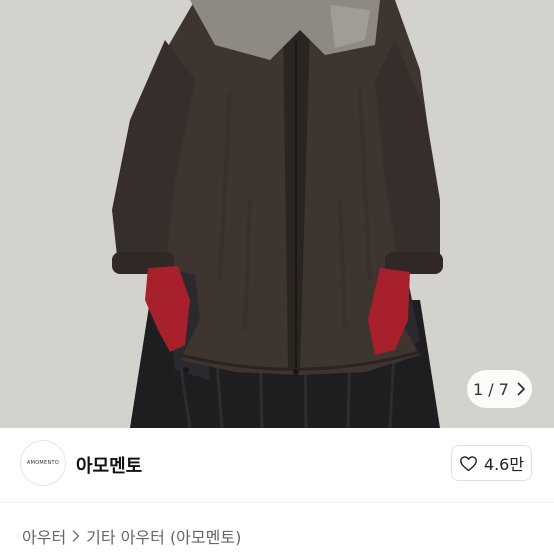 The height and width of the screenshot is (554, 554). What do you see at coordinates (277, 465) in the screenshot?
I see `shop-section: AMOMENTO 아모멘토 4.6만` at bounding box center [277, 465].